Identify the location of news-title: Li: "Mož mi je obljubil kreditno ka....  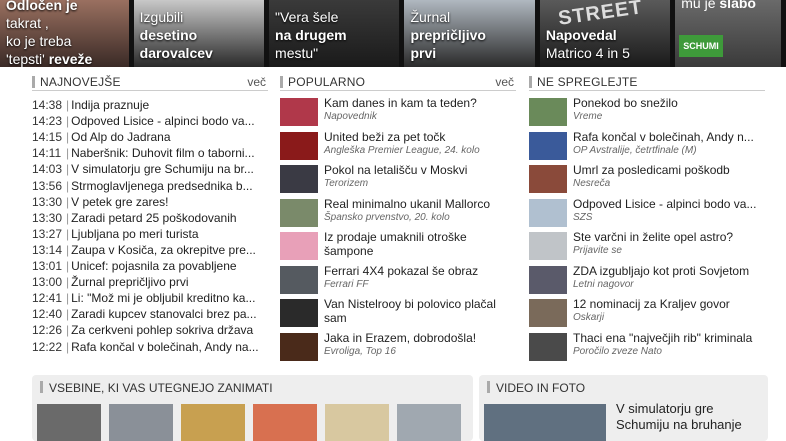
(163, 298).